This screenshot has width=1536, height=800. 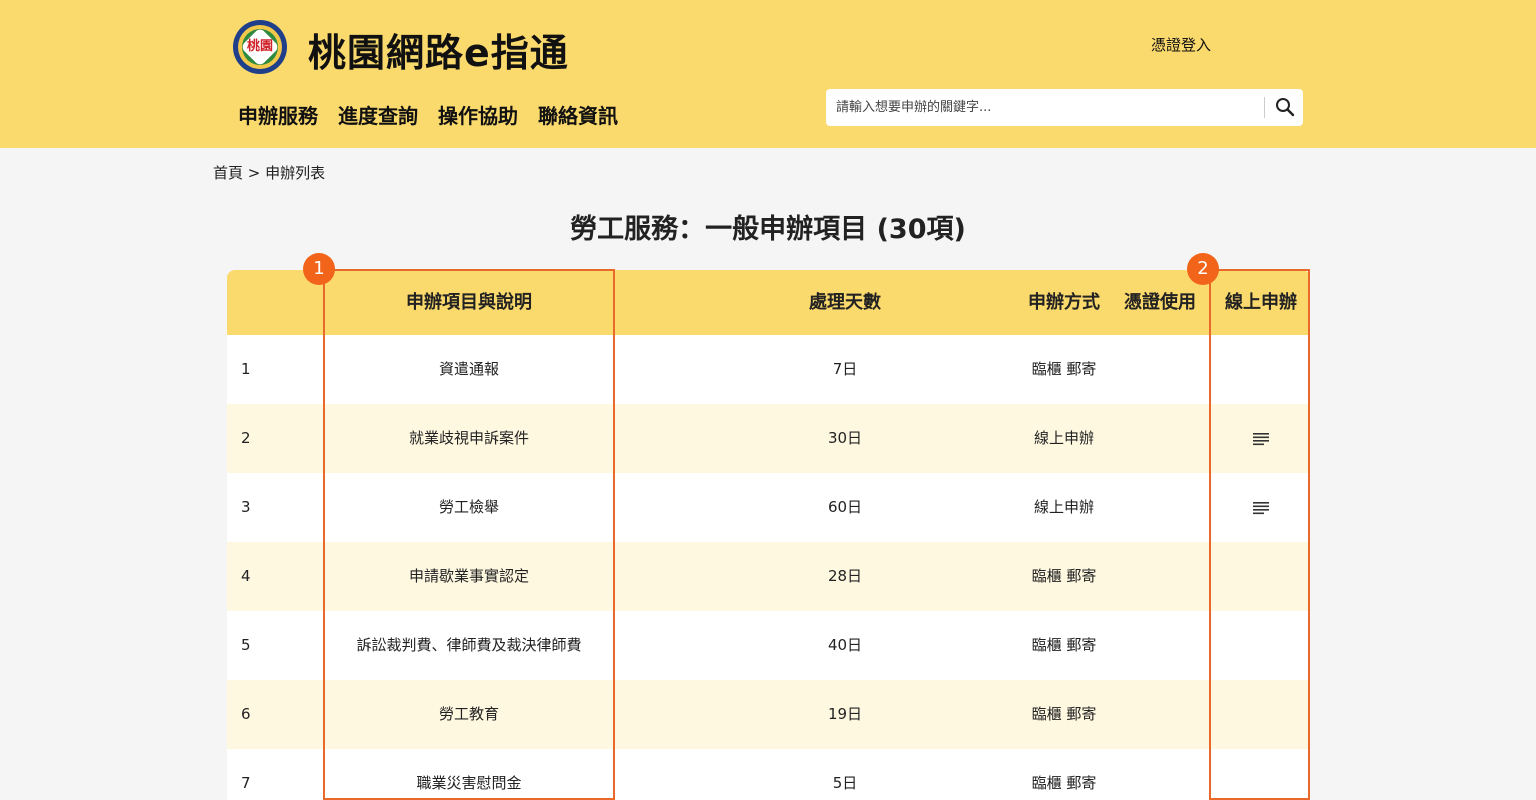 What do you see at coordinates (378, 114) in the screenshot?
I see `nav-item-progress: 進度查詢` at bounding box center [378, 114].